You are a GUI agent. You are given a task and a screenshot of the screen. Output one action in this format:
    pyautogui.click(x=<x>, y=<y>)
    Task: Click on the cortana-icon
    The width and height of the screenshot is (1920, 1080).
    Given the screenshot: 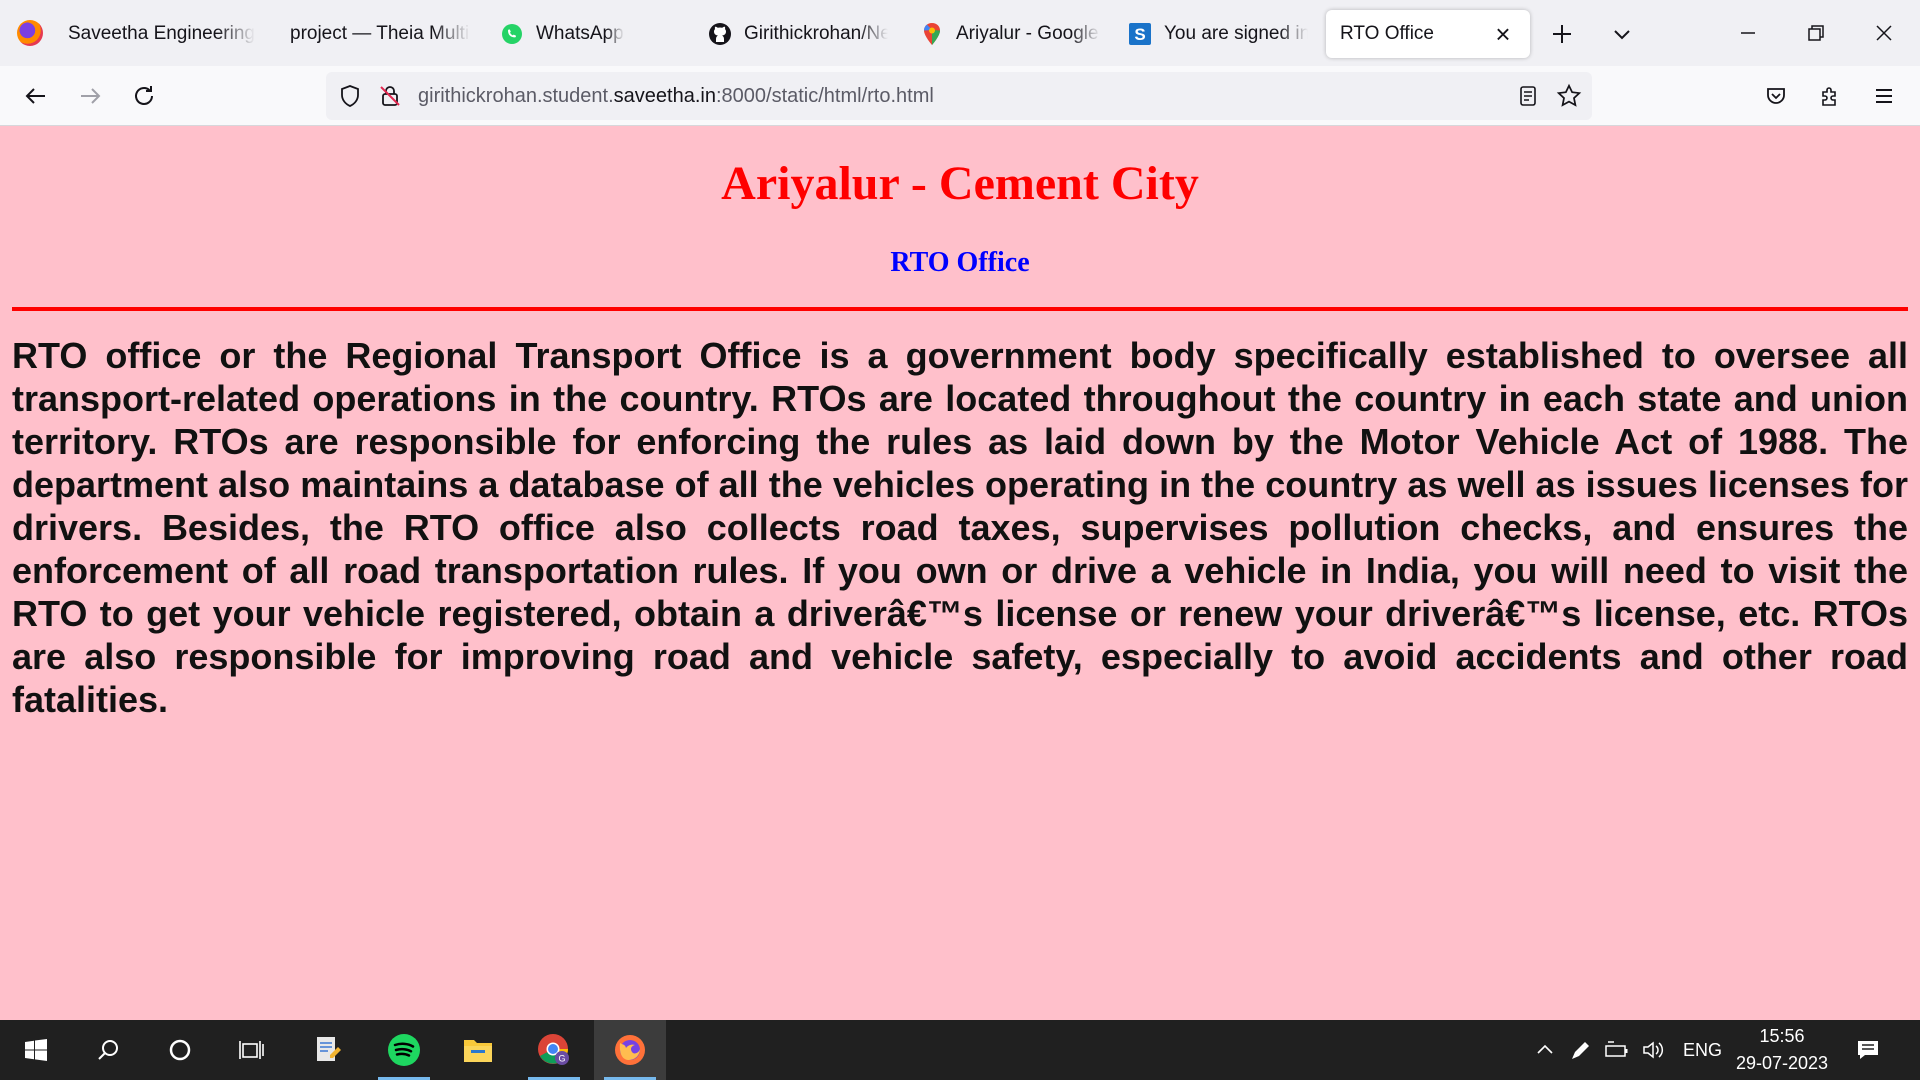 What is the action you would take?
    pyautogui.click(x=180, y=1050)
    